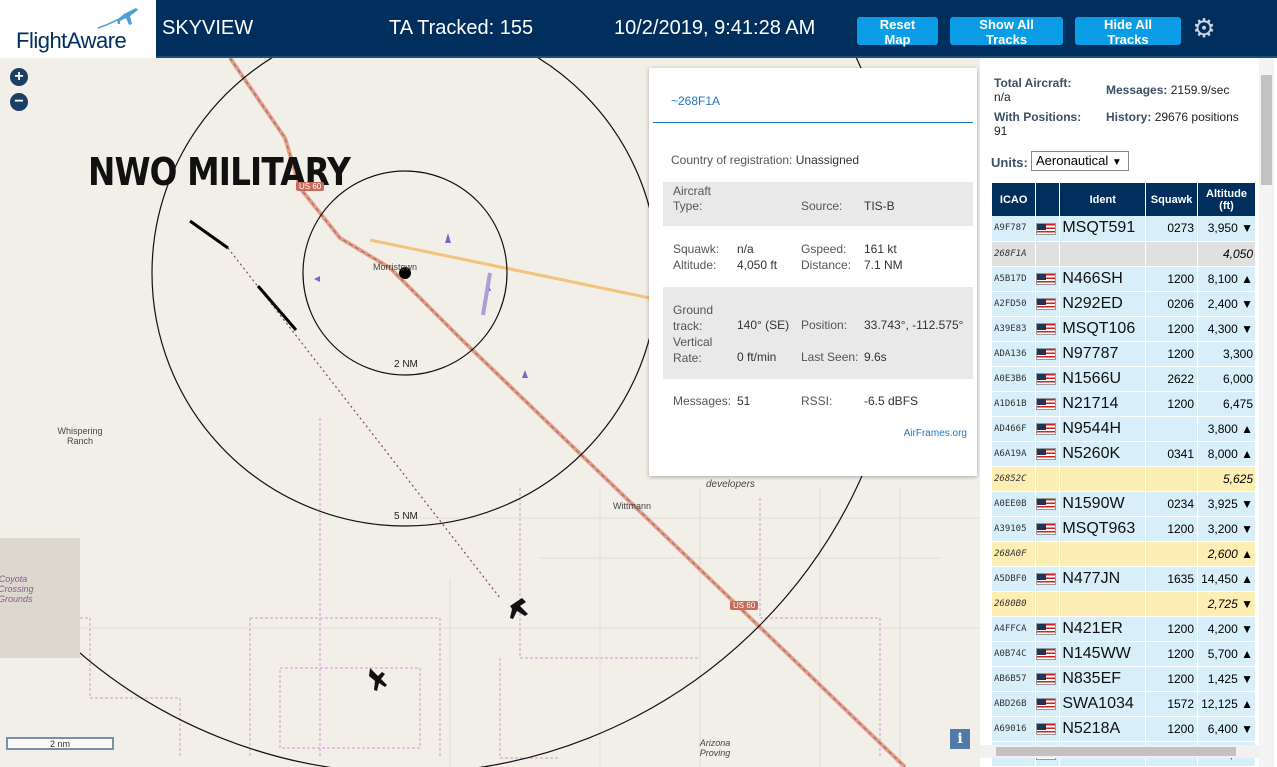  Describe the element at coordinates (1014, 529) in the screenshot. I see `icao-cell: A39105` at that location.